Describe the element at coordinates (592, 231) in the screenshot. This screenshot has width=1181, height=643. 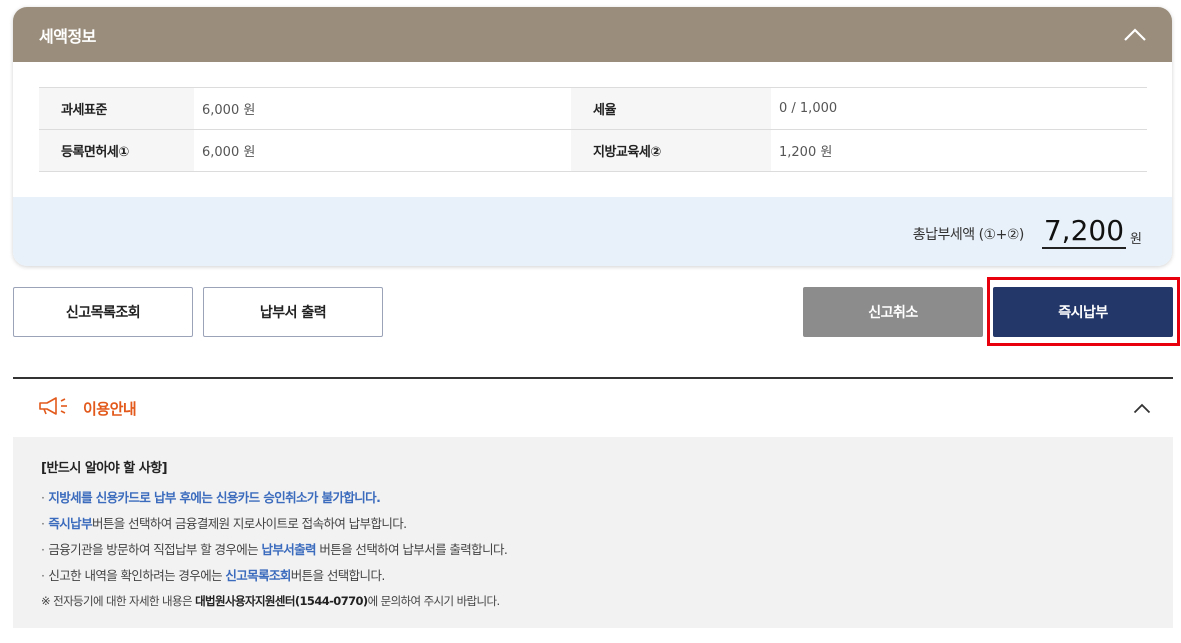
I see `total-tax-bar: 총납부세액 (①+②) 7,200 원` at that location.